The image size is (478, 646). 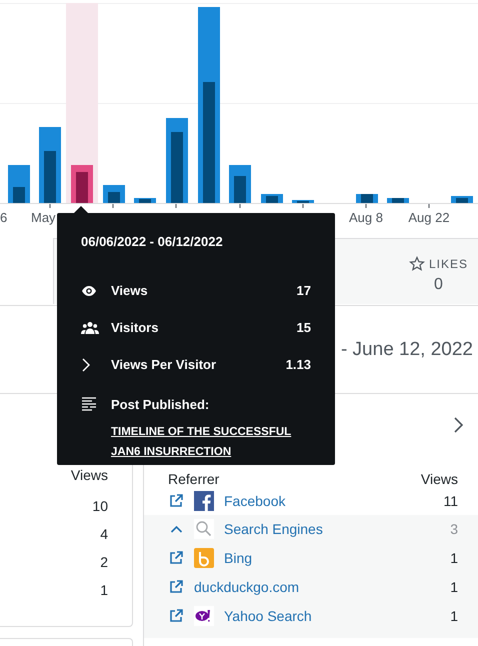 What do you see at coordinates (298, 364) in the screenshot?
I see `stat-value: 1.13` at bounding box center [298, 364].